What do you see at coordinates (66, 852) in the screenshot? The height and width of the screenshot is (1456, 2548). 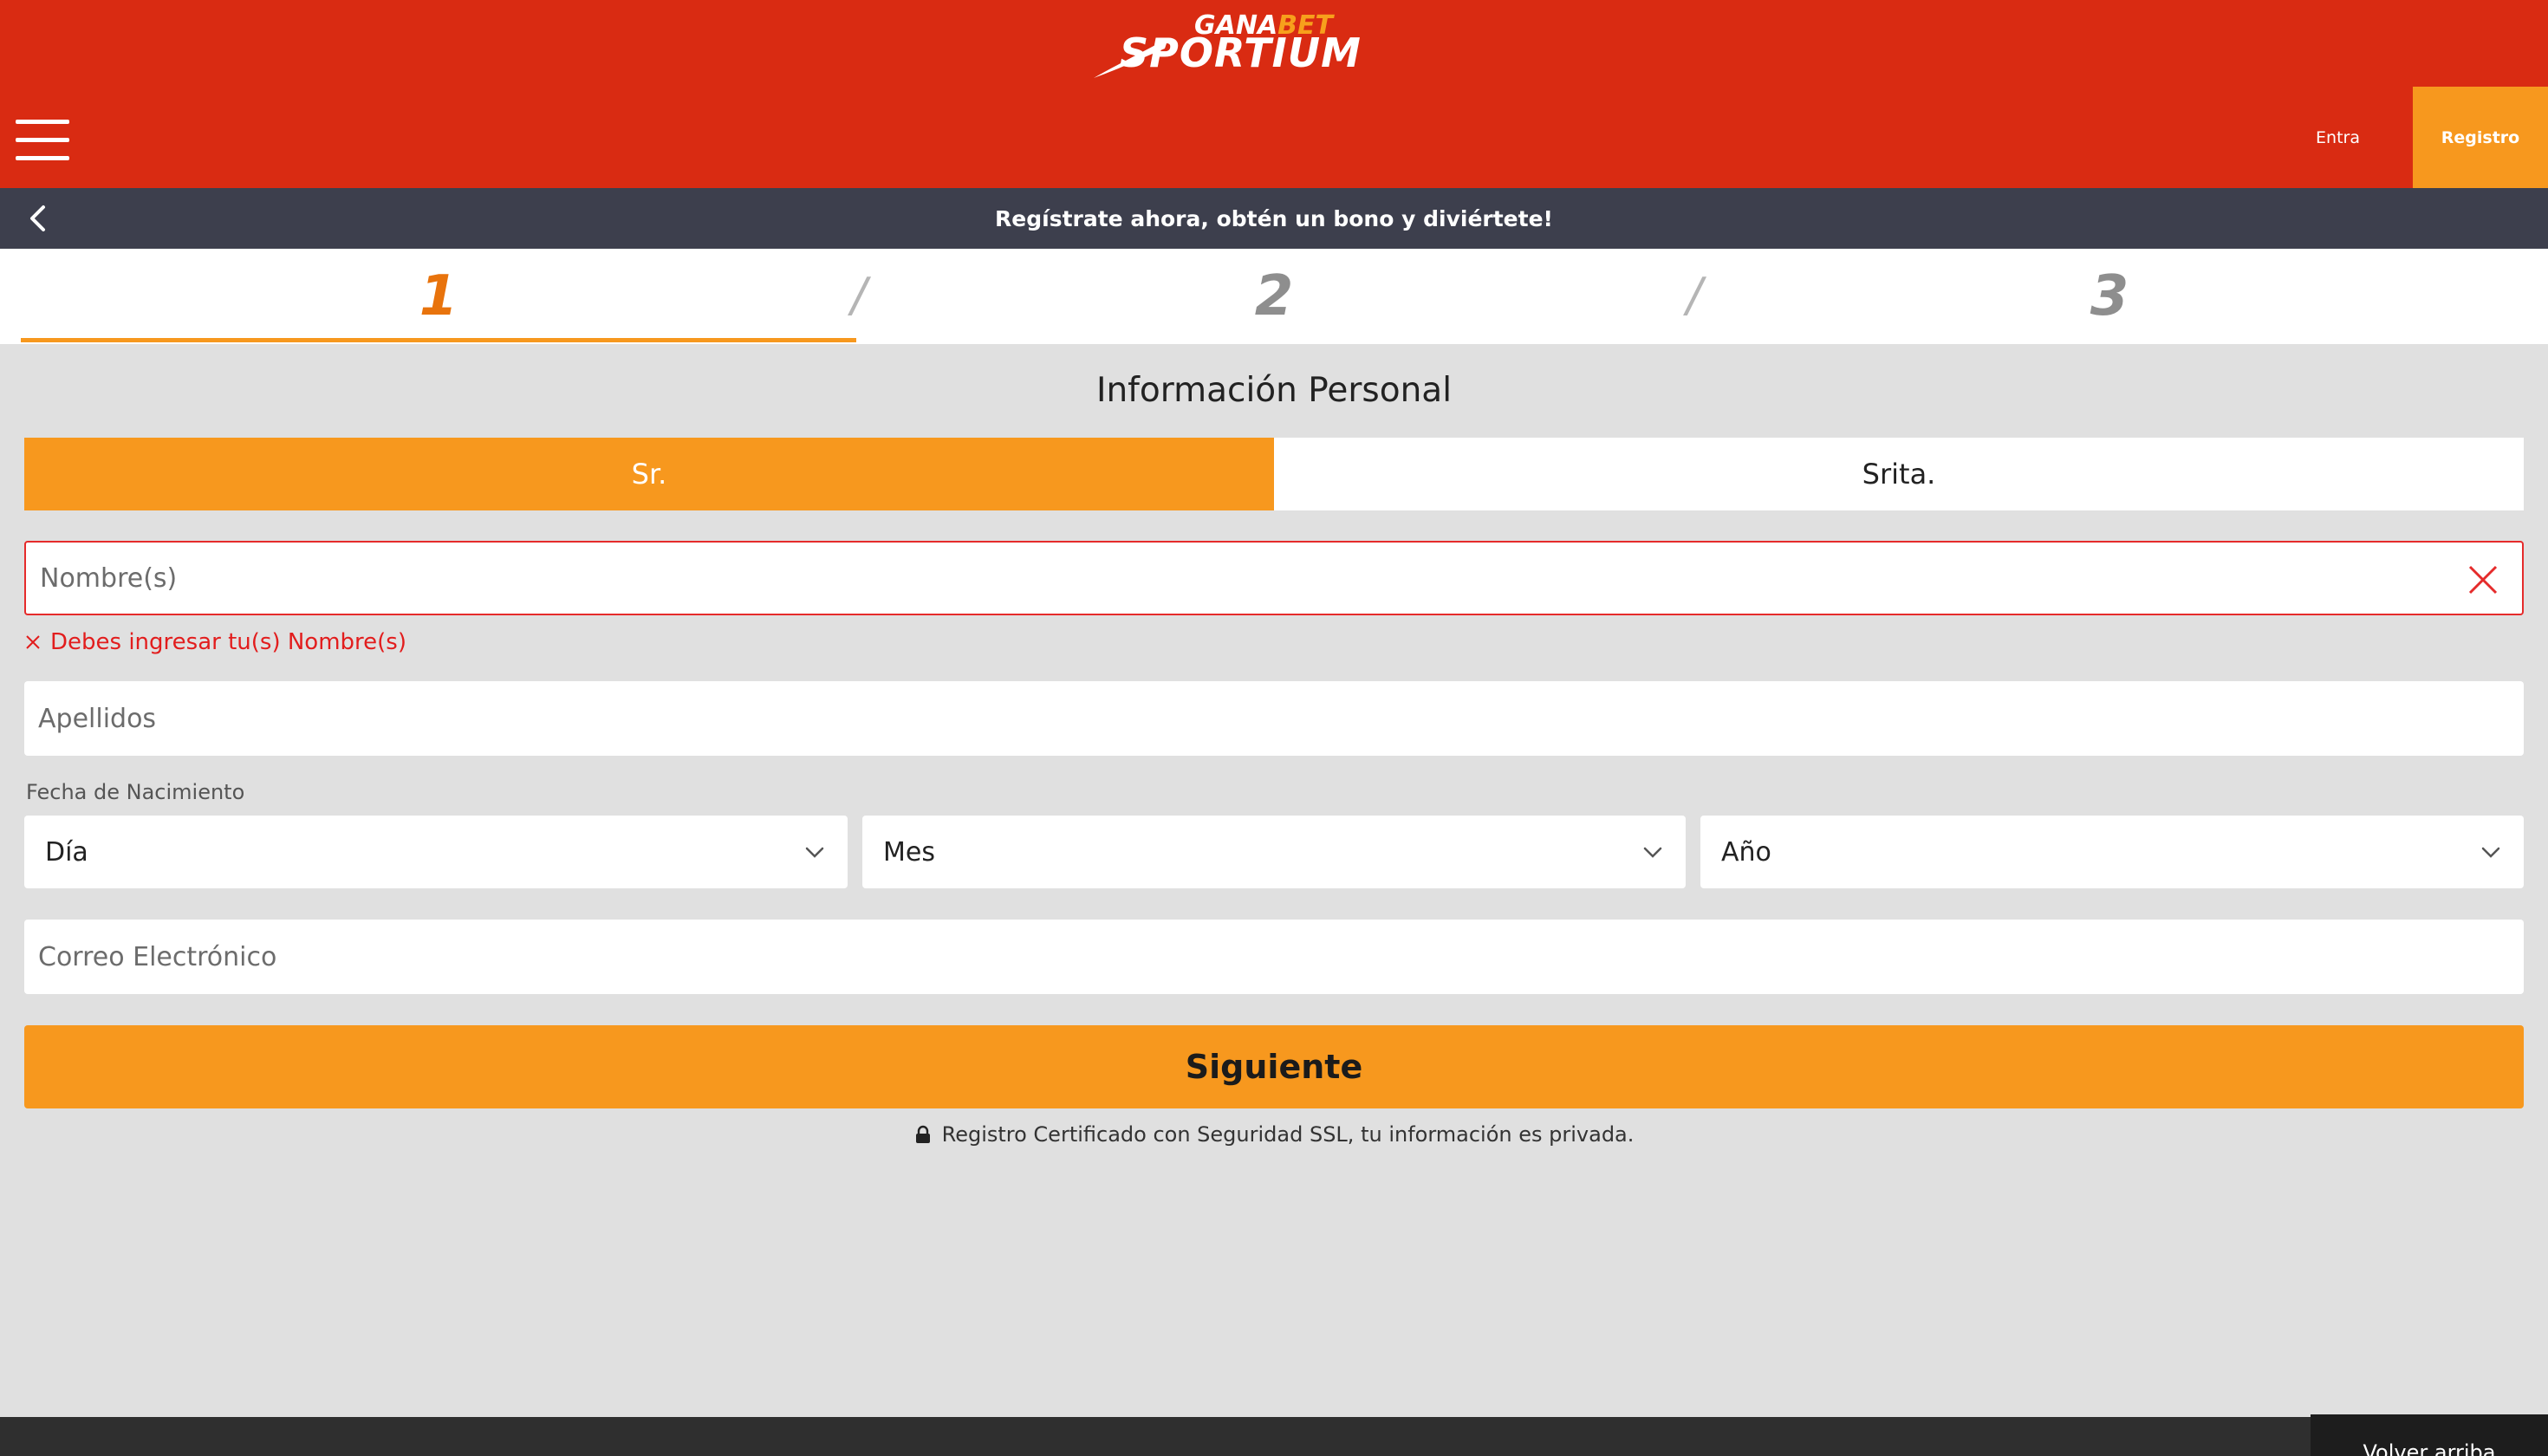 I see `day-select-value: Día` at bounding box center [66, 852].